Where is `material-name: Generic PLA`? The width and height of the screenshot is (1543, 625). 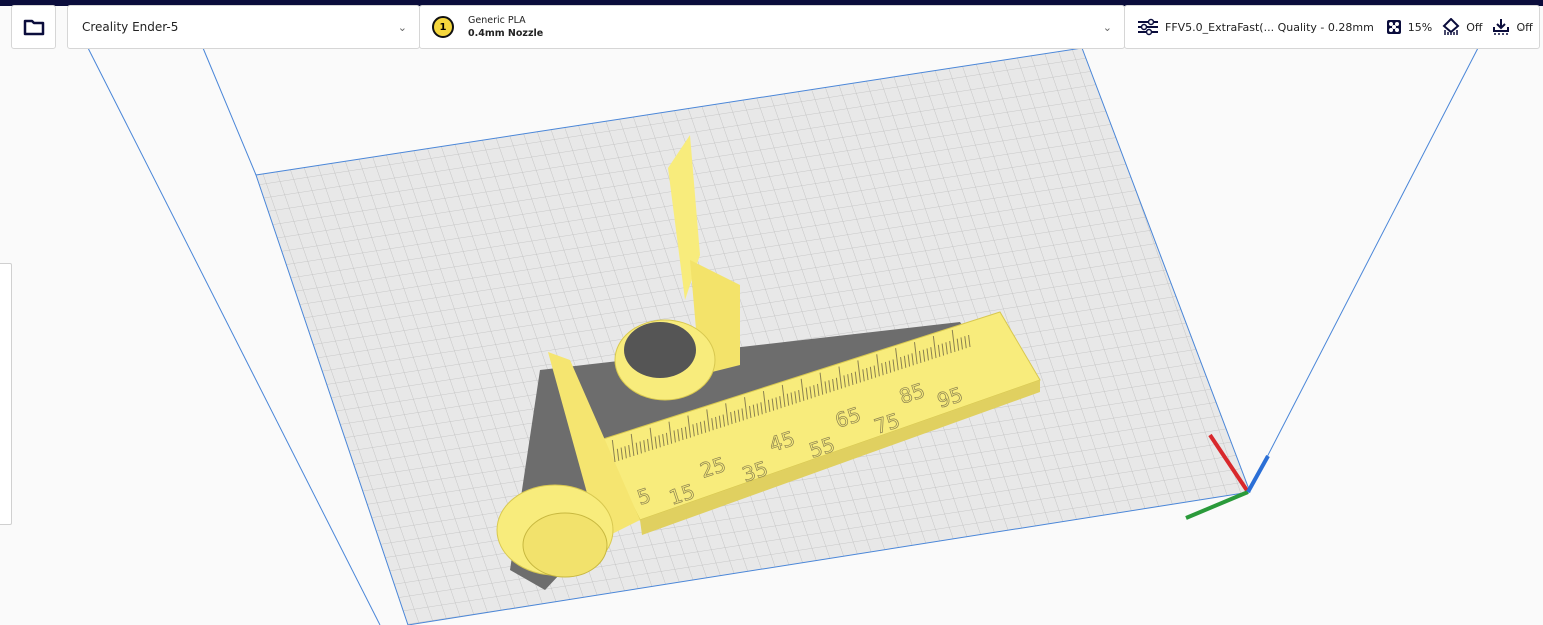 material-name: Generic PLA is located at coordinates (497, 20).